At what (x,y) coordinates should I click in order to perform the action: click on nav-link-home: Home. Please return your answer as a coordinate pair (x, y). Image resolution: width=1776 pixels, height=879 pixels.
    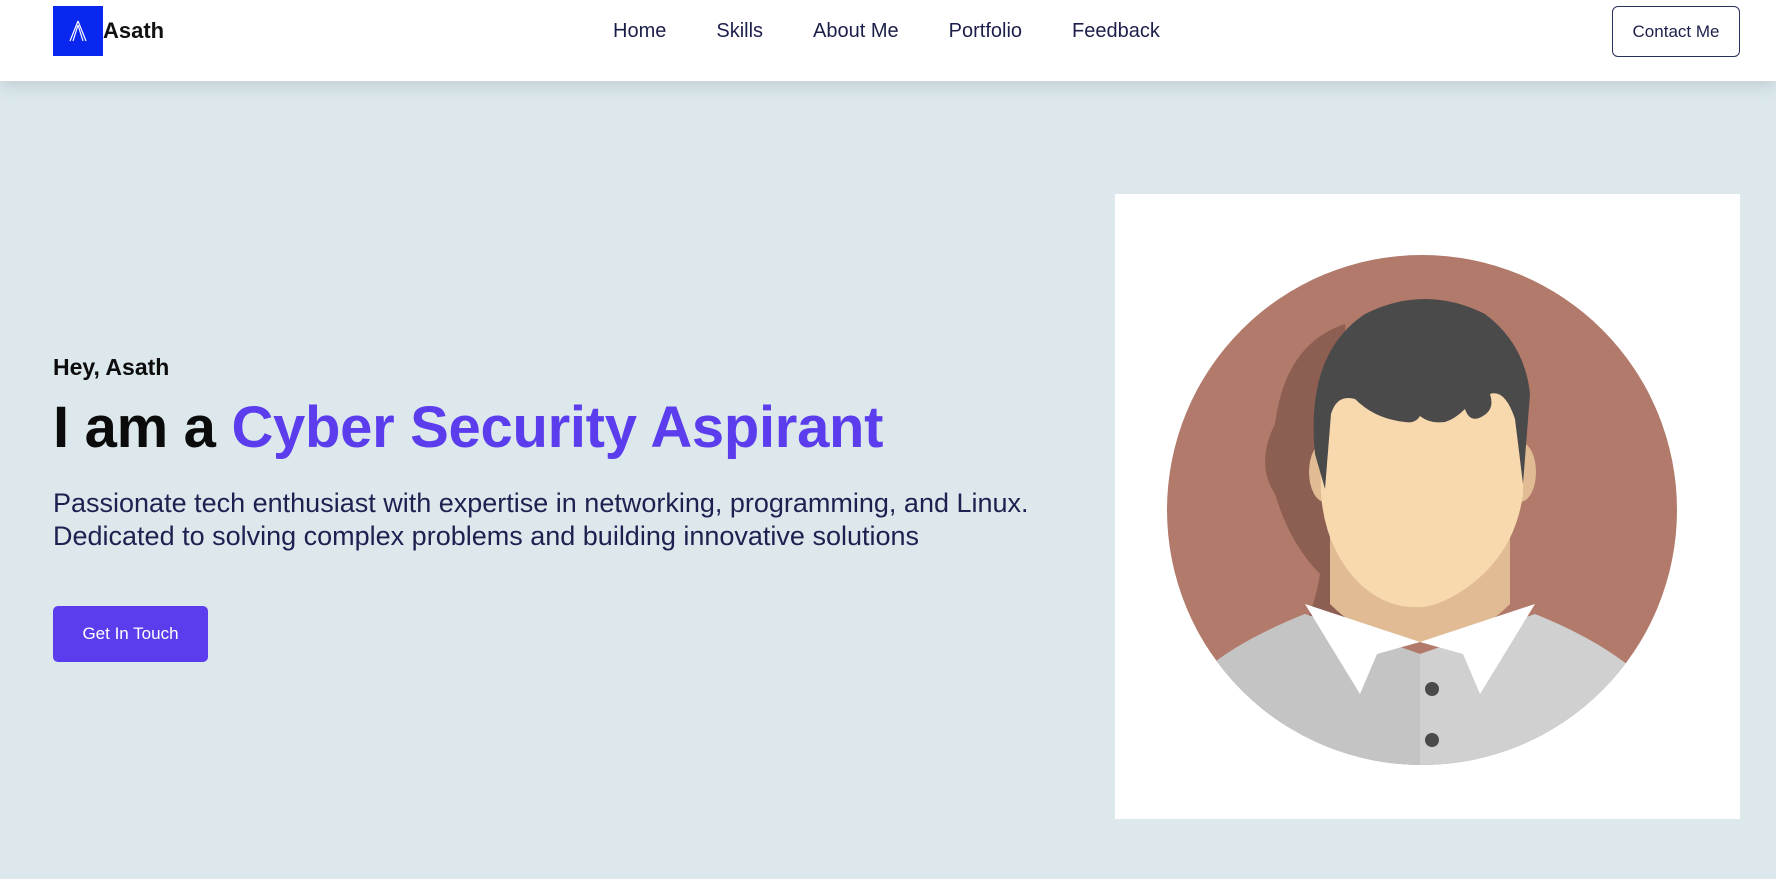
    Looking at the image, I should click on (639, 31).